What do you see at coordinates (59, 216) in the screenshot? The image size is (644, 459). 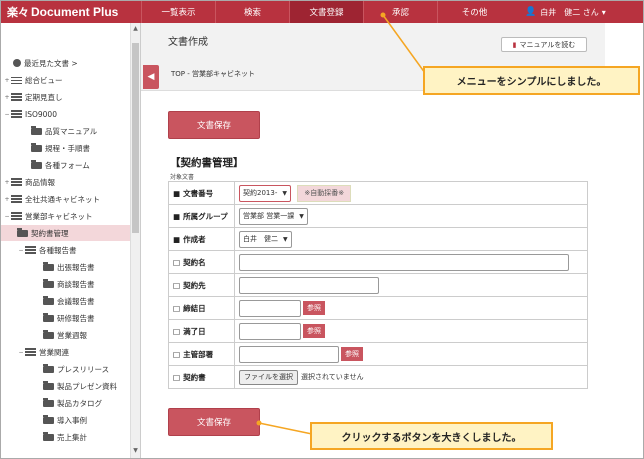 I see `sidebar-item-label: 営業部キャビネット` at bounding box center [59, 216].